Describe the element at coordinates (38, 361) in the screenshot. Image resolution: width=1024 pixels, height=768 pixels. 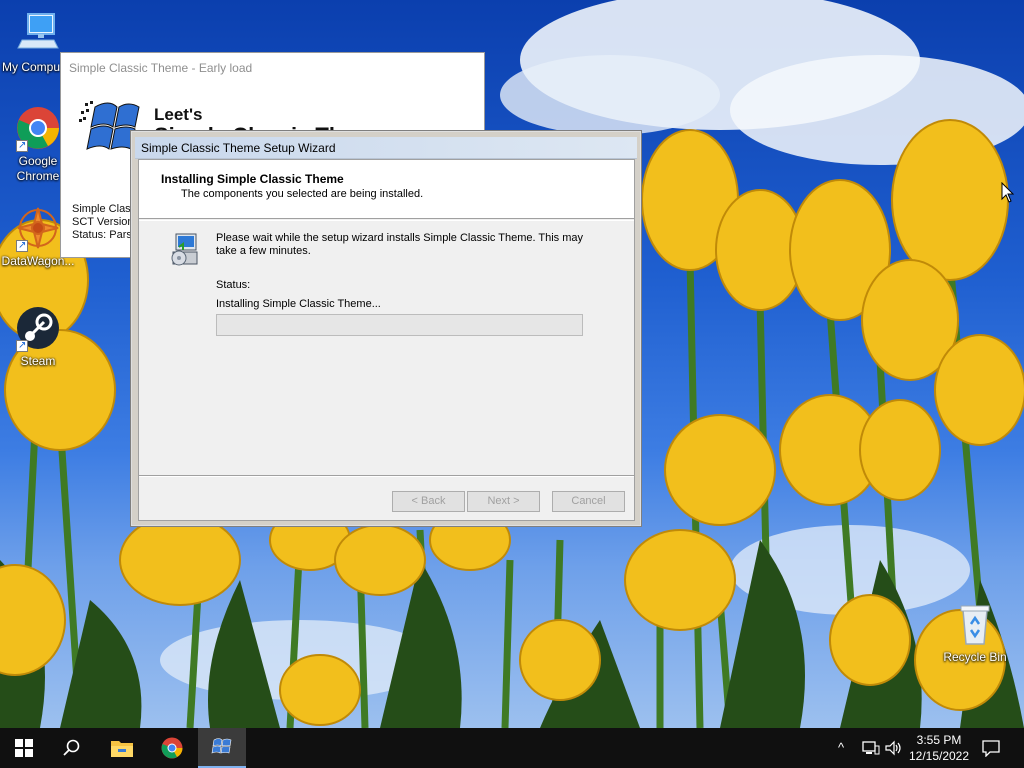
I see `desktop-icon-label: Steam` at that location.